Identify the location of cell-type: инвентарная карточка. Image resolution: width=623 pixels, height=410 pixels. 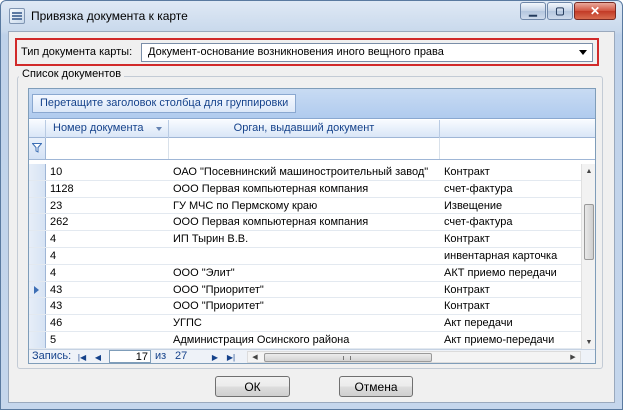
(512, 256).